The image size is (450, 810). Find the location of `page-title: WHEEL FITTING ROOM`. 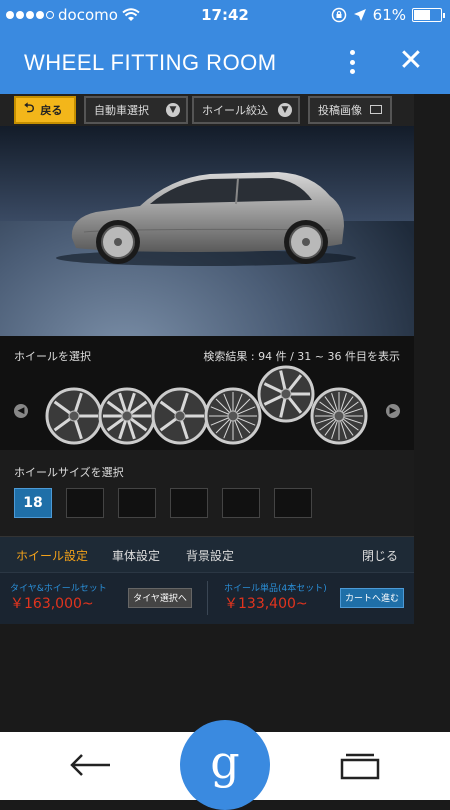

page-title: WHEEL FITTING ROOM is located at coordinates (150, 62).